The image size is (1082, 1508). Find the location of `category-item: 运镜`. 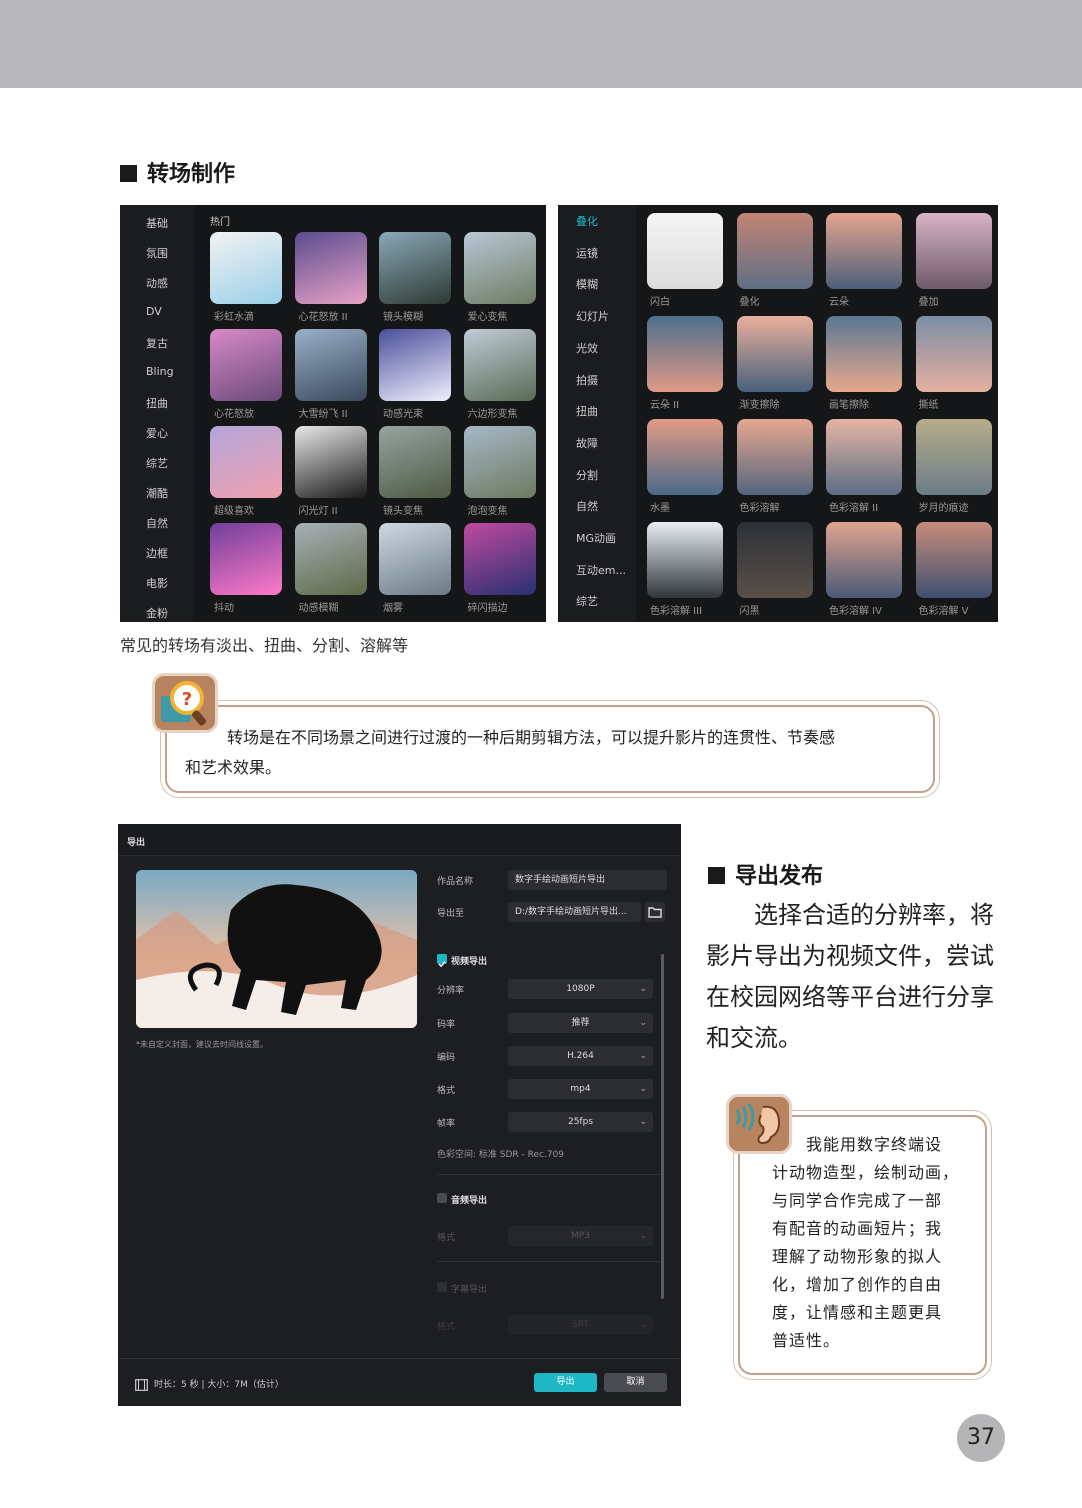

category-item: 运镜 is located at coordinates (587, 253).